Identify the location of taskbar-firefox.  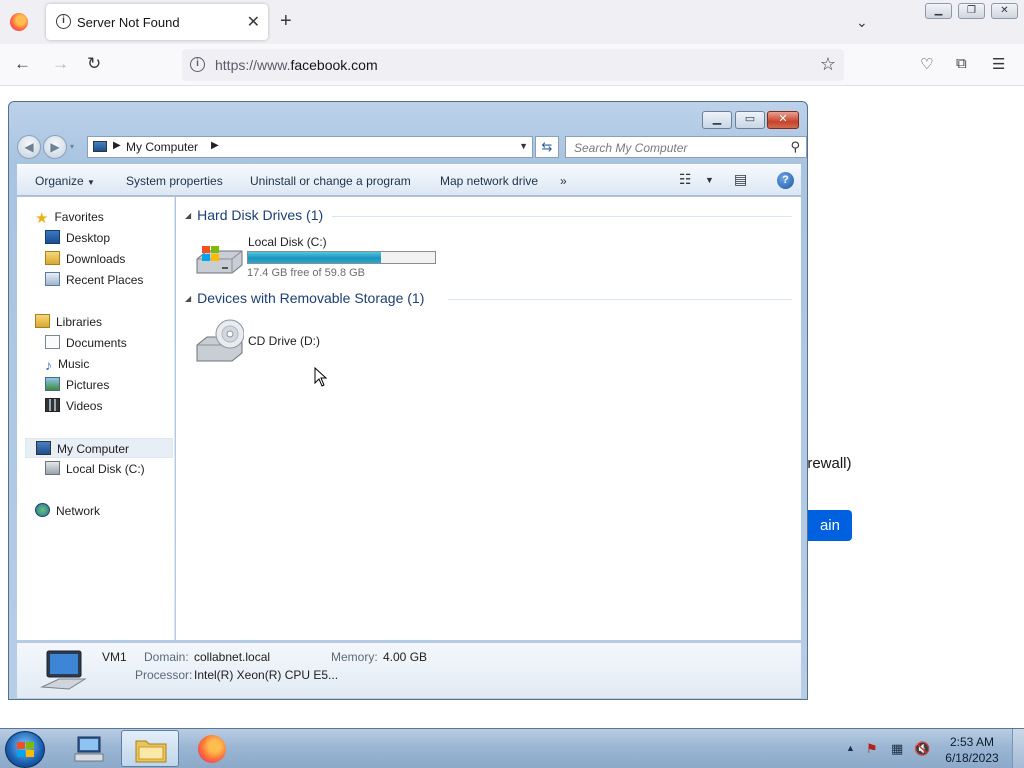
(212, 748).